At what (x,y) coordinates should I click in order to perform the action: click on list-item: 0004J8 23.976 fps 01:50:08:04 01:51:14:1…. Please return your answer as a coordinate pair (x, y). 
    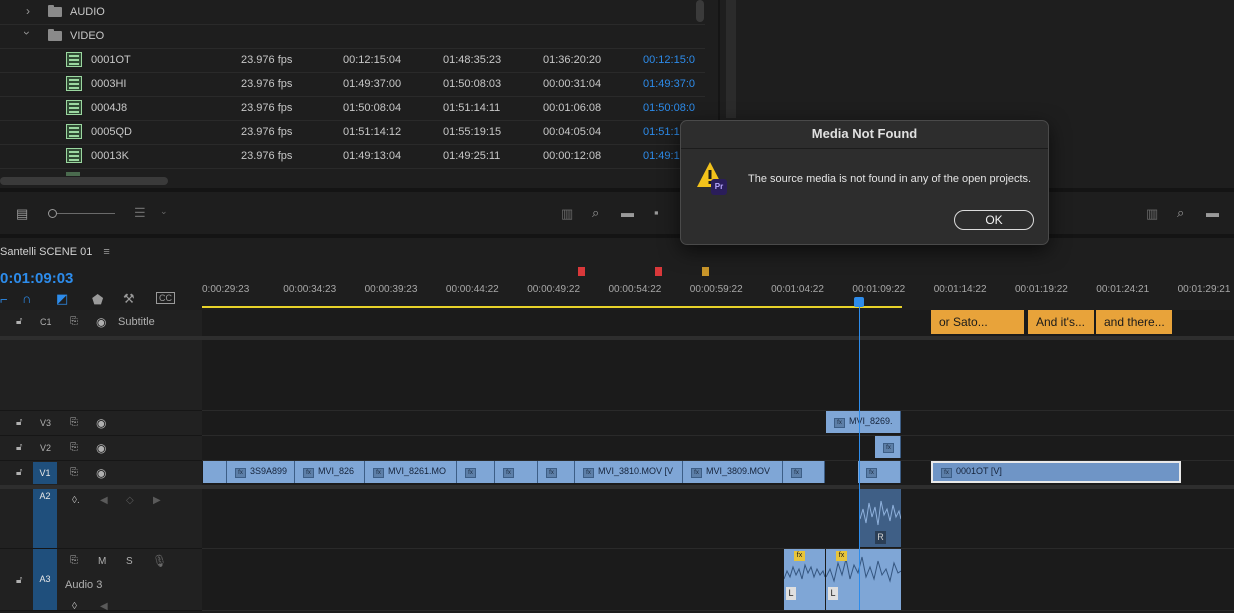
    Looking at the image, I should click on (352, 108).